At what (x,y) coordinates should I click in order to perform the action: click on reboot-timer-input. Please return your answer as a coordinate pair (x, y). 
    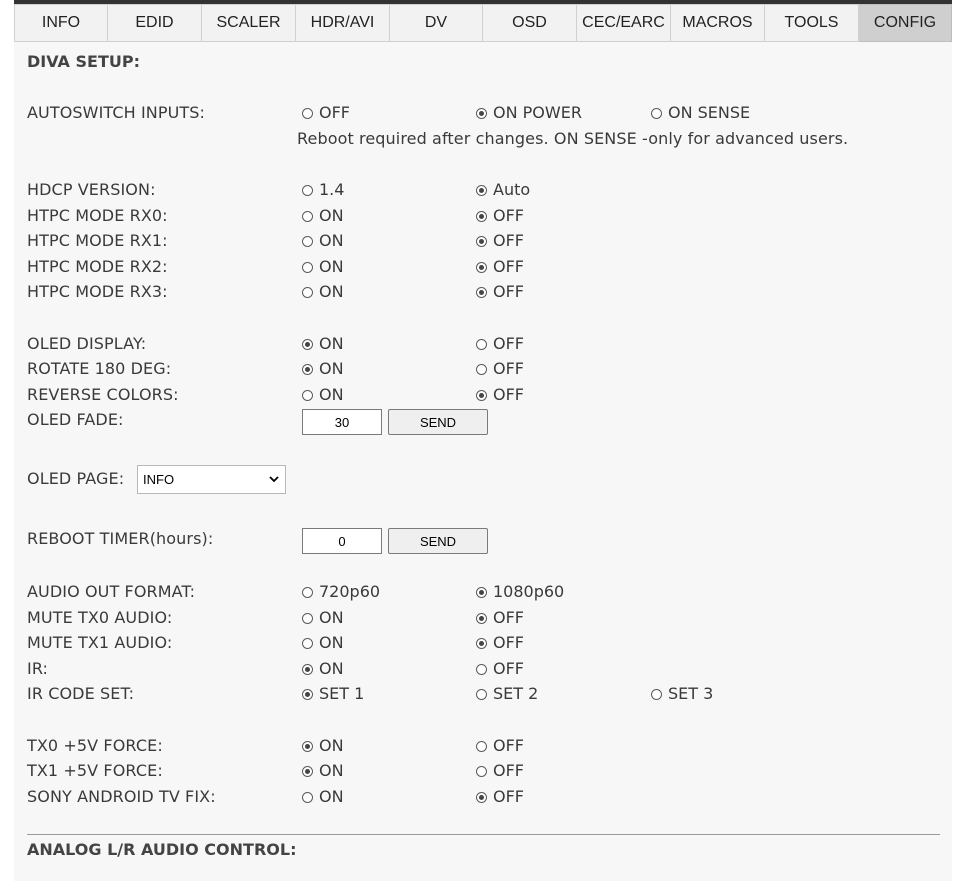
    Looking at the image, I should click on (342, 541).